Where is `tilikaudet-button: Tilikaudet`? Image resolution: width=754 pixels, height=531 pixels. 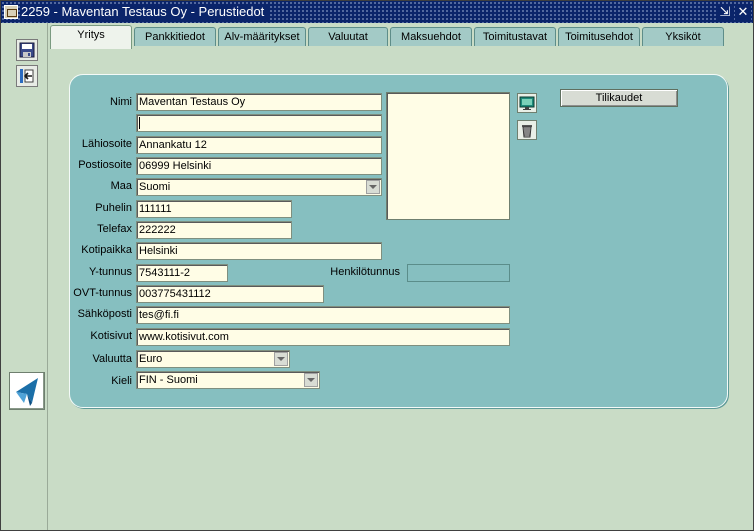
tilikaudet-button: Tilikaudet is located at coordinates (619, 98).